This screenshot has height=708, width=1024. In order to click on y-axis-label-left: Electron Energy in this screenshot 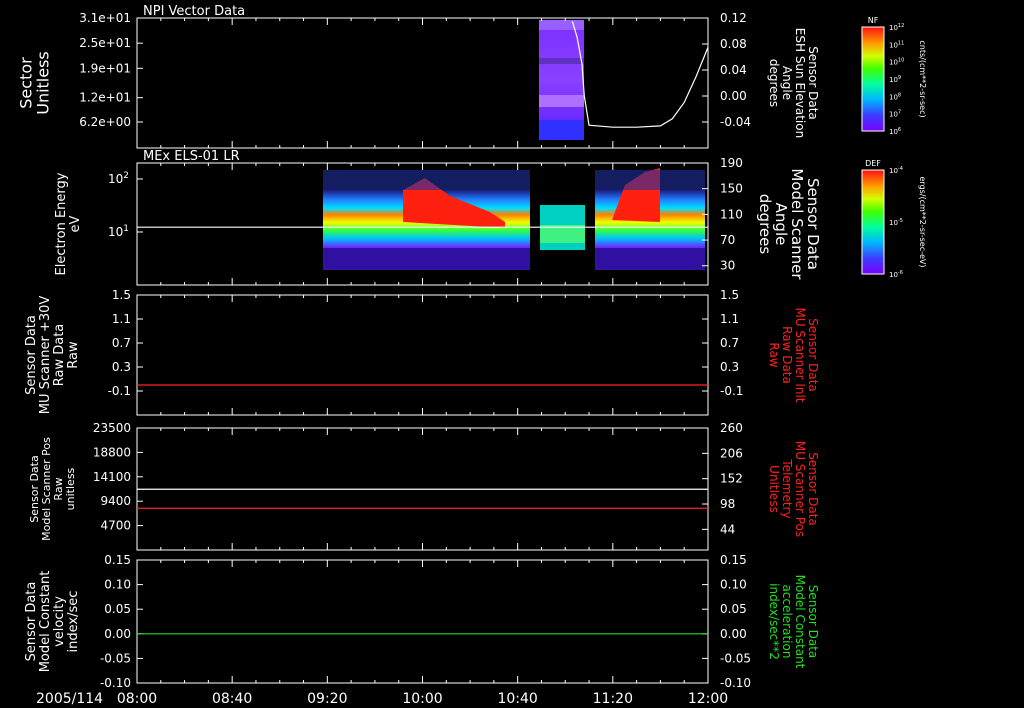, I will do `click(61, 223)`.